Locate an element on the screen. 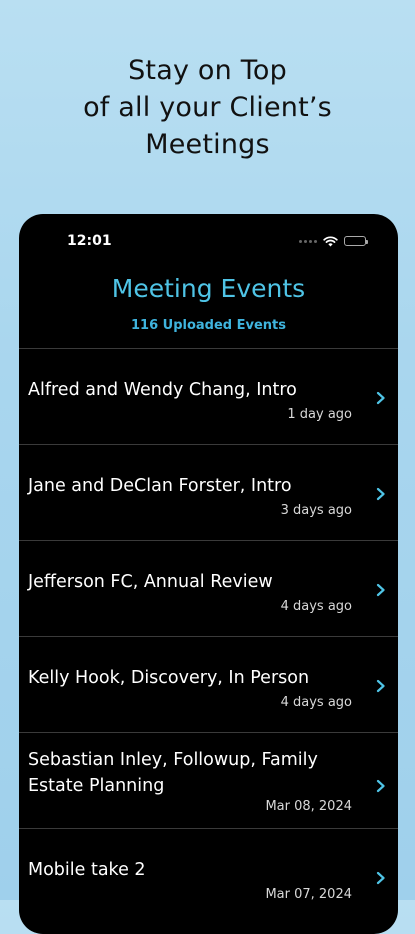 The width and height of the screenshot is (415, 934). promo-line-3: Meetings is located at coordinates (207, 144).